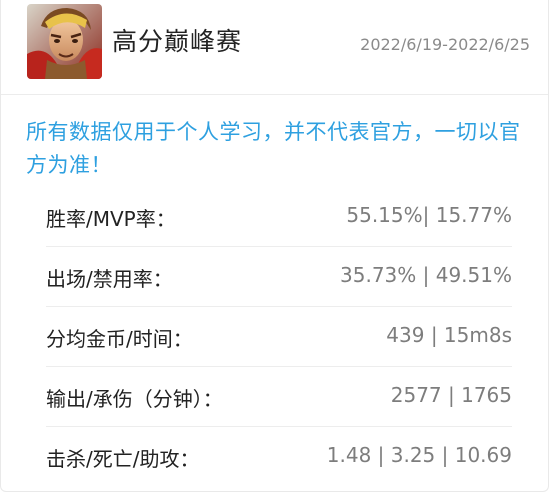 Image resolution: width=549 pixels, height=492 pixels. Describe the element at coordinates (445, 44) in the screenshot. I see `date-range: 2022/6/19-2022/6/25` at that location.